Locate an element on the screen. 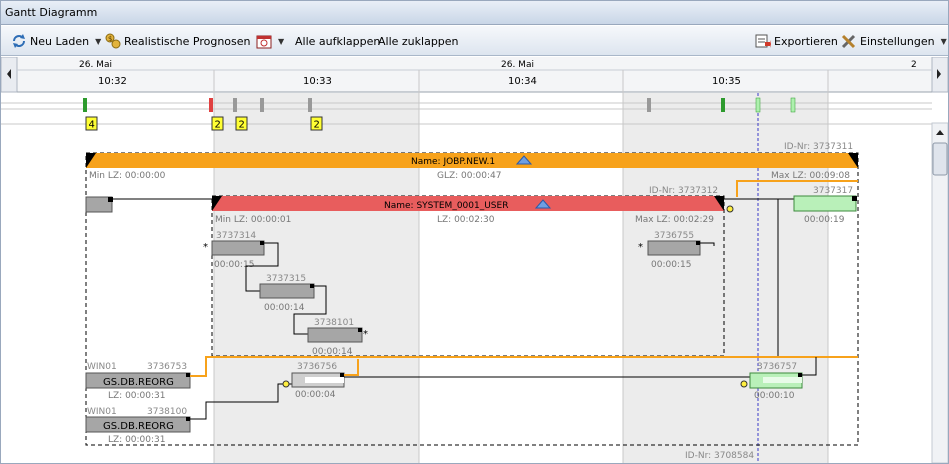  task-id: 3736753 is located at coordinates (167, 367).